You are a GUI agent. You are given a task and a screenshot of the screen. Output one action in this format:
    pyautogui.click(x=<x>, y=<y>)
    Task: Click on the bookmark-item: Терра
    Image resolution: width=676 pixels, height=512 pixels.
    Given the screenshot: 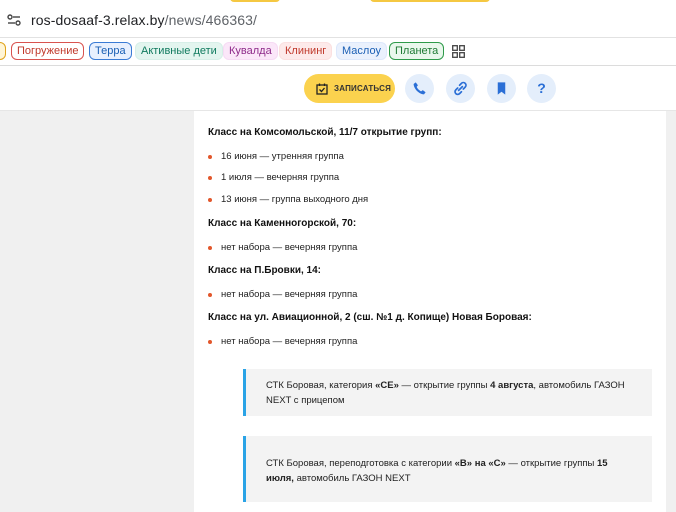 What is the action you would take?
    pyautogui.click(x=110, y=51)
    